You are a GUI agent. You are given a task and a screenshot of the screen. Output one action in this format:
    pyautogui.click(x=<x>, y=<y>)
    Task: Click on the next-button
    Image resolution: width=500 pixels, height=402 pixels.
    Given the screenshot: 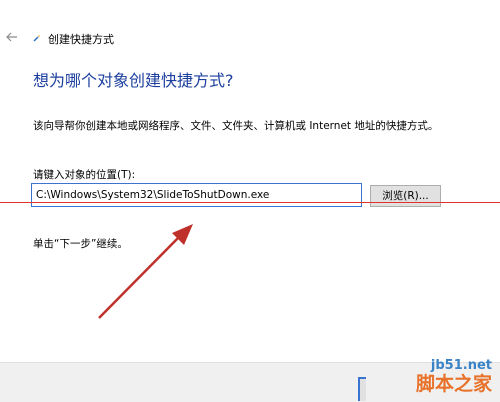 What is the action you would take?
    pyautogui.click(x=362, y=389)
    